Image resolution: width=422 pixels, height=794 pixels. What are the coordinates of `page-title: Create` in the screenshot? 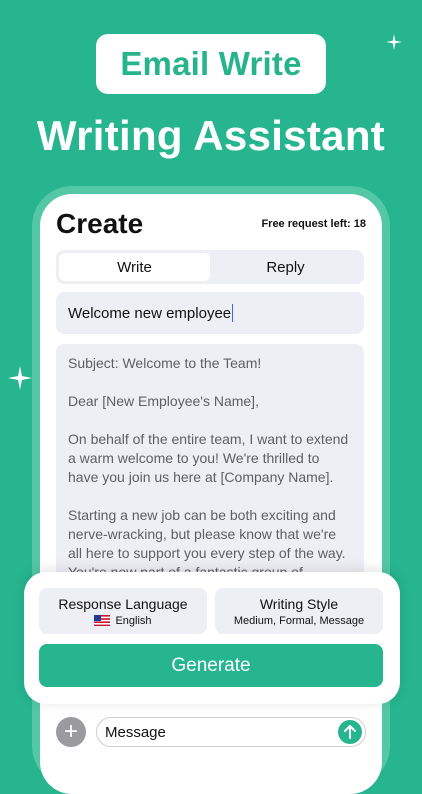 It's located at (100, 223).